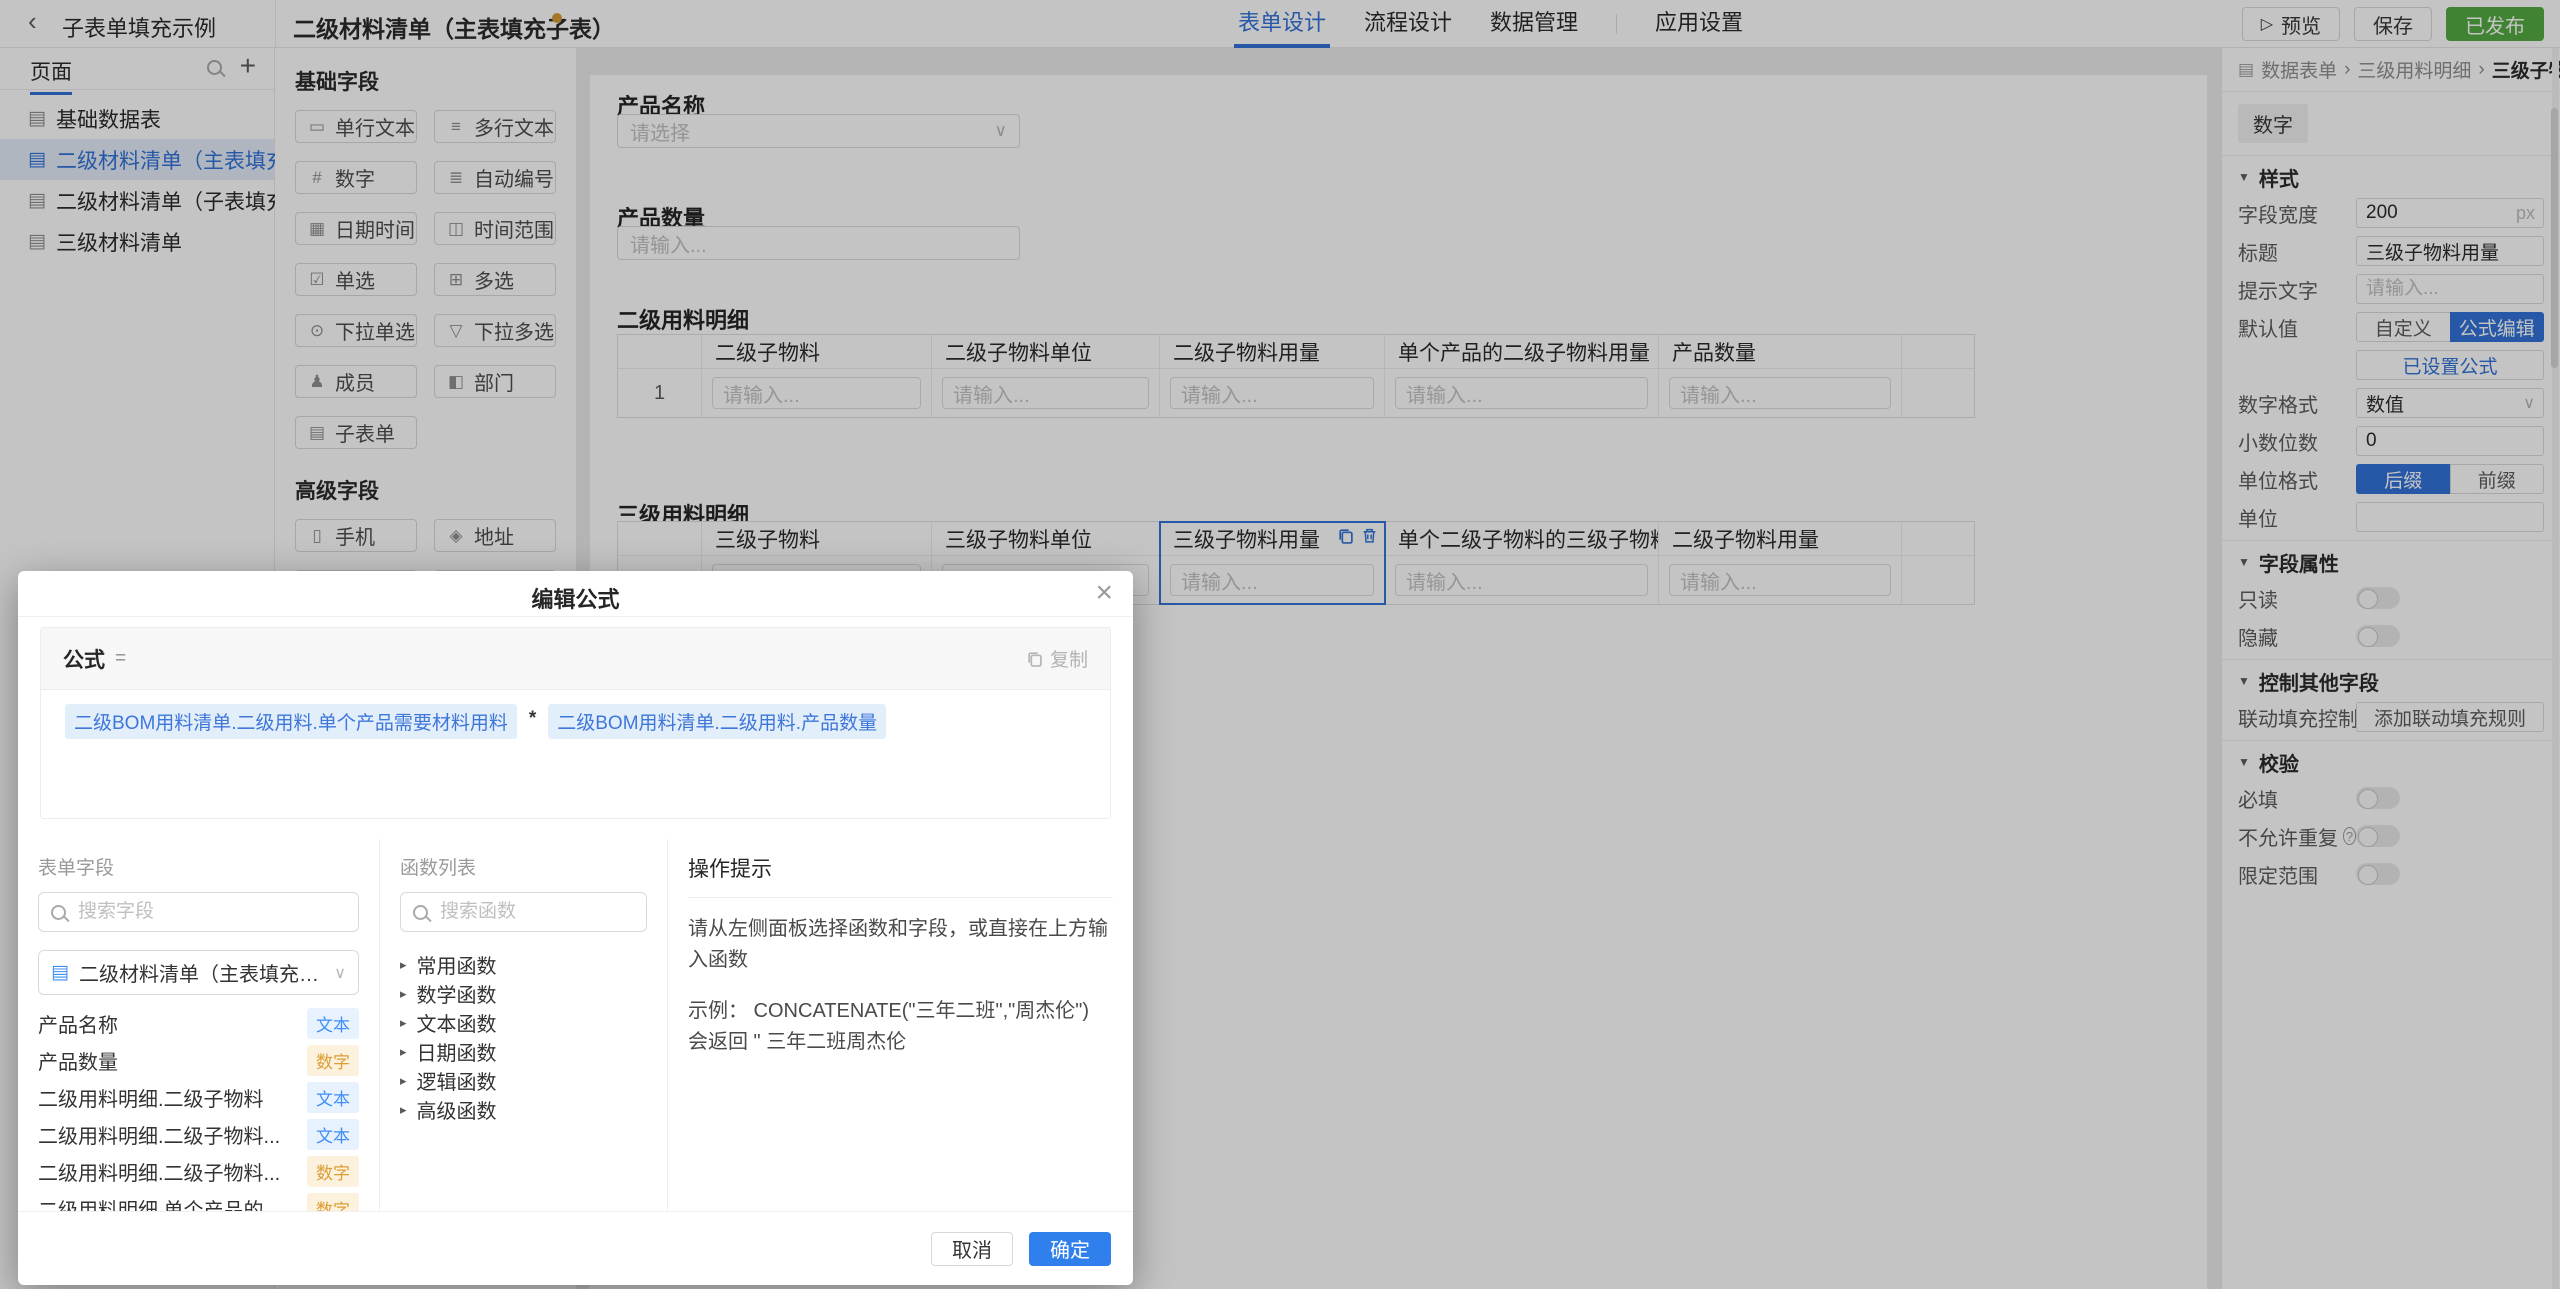 The width and height of the screenshot is (2560, 1289). What do you see at coordinates (523, 964) in the screenshot?
I see `category-common: ▸ 常用函数` at bounding box center [523, 964].